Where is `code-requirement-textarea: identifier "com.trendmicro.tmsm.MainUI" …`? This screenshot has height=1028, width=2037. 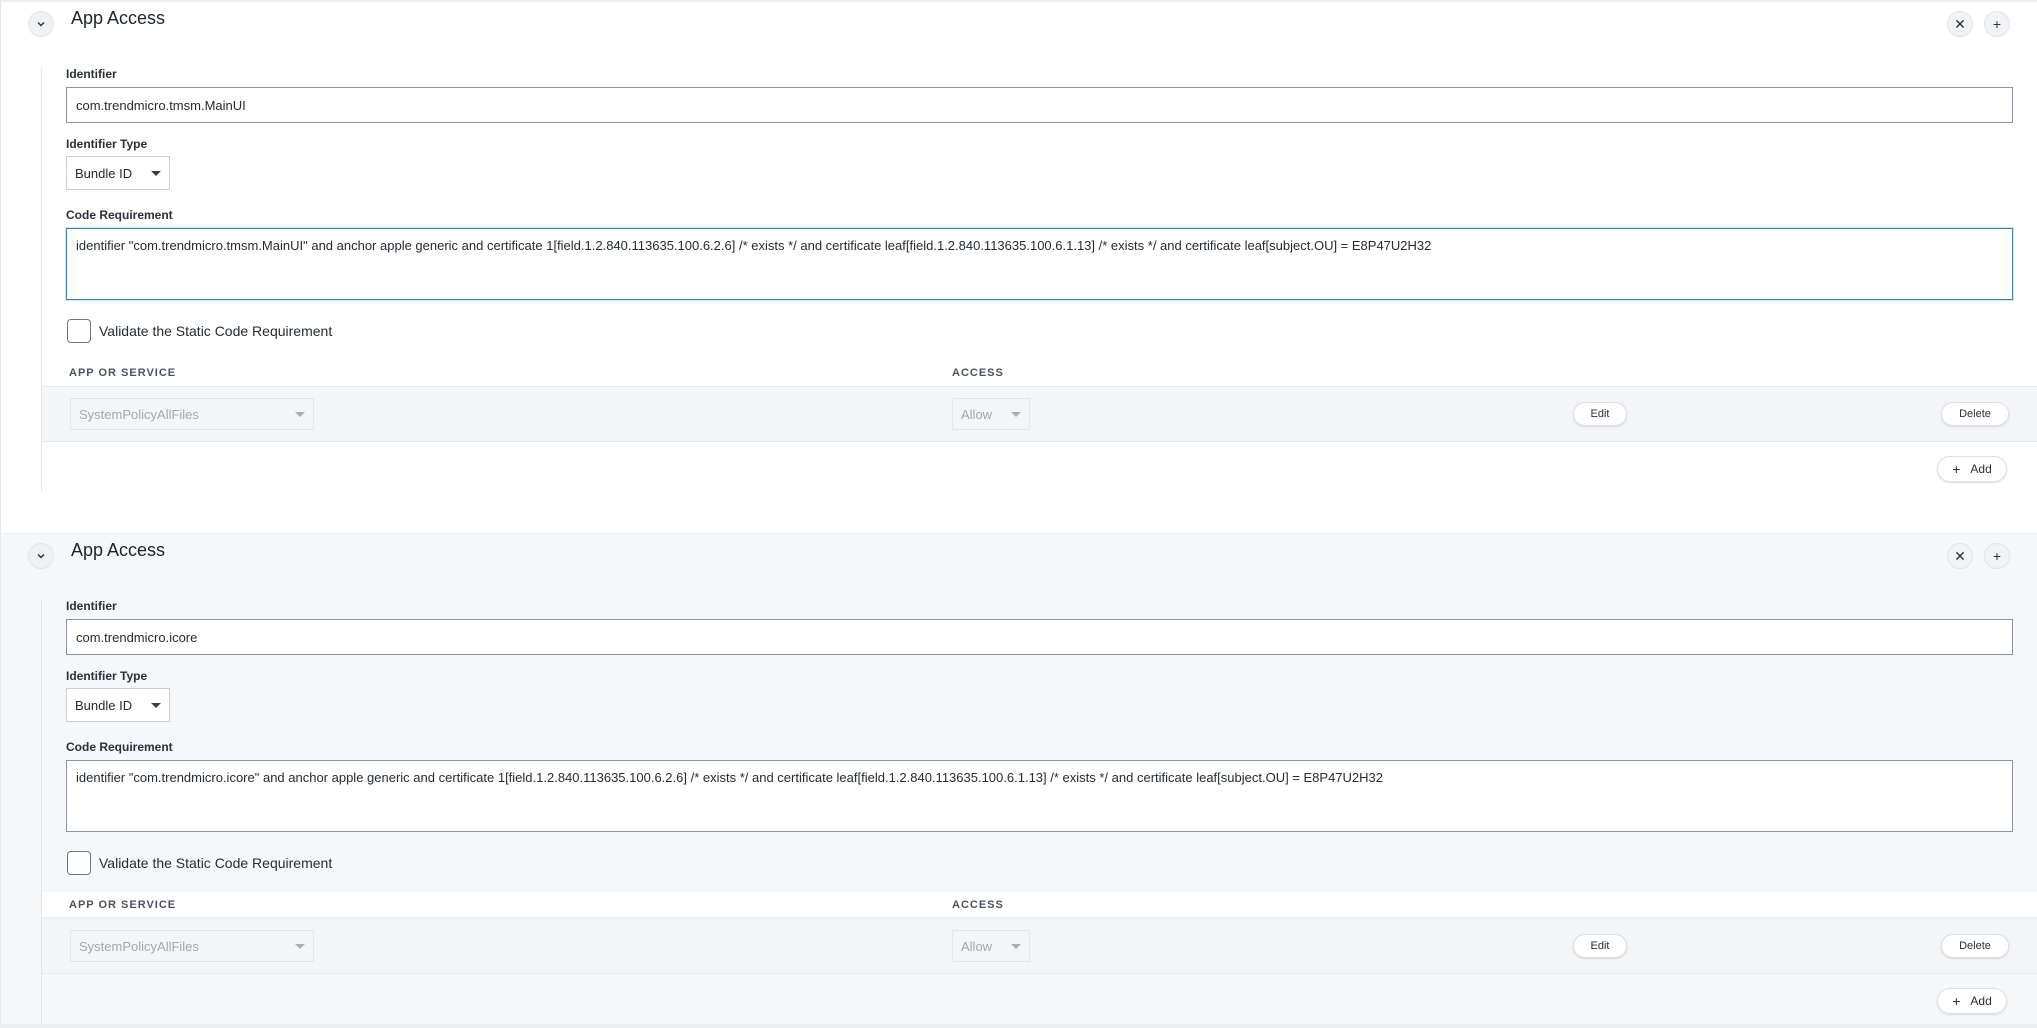 code-requirement-textarea: identifier "com.trendmicro.tmsm.MainUI" … is located at coordinates (1039, 264).